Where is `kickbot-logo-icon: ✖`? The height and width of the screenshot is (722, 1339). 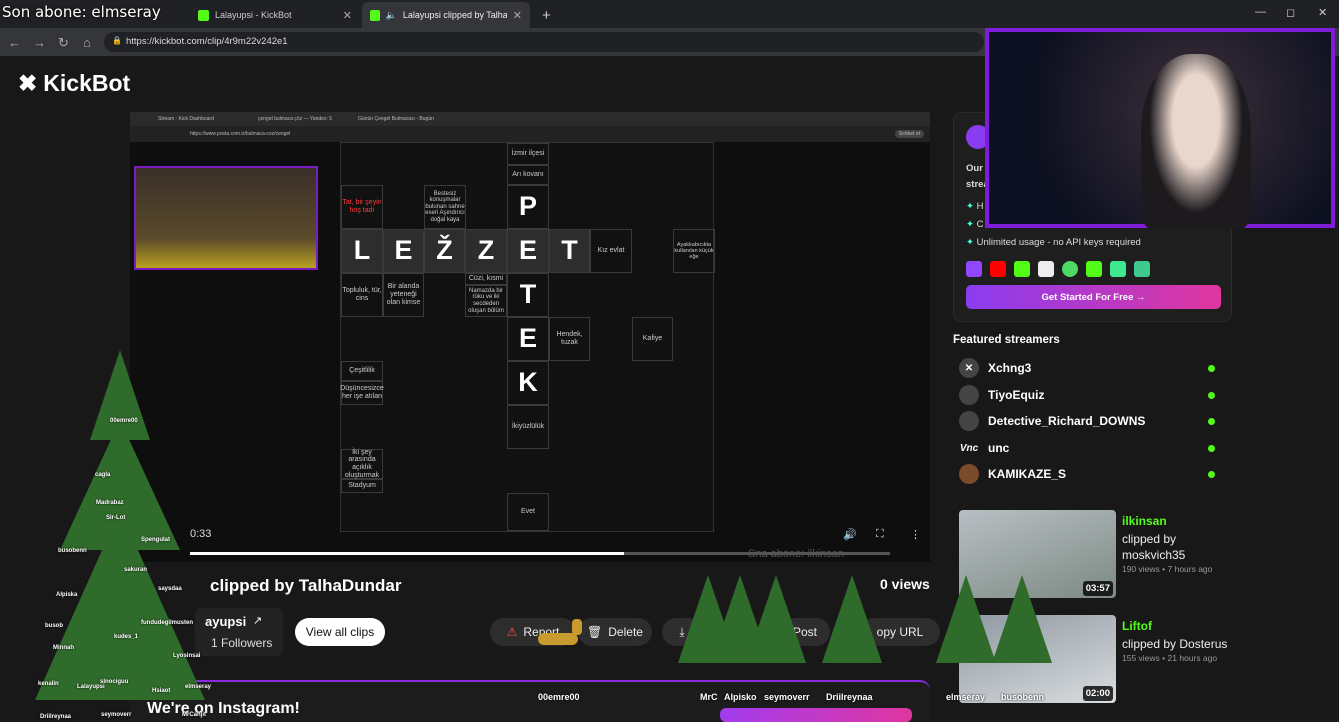
kickbot-logo-icon: ✖ is located at coordinates (28, 83).